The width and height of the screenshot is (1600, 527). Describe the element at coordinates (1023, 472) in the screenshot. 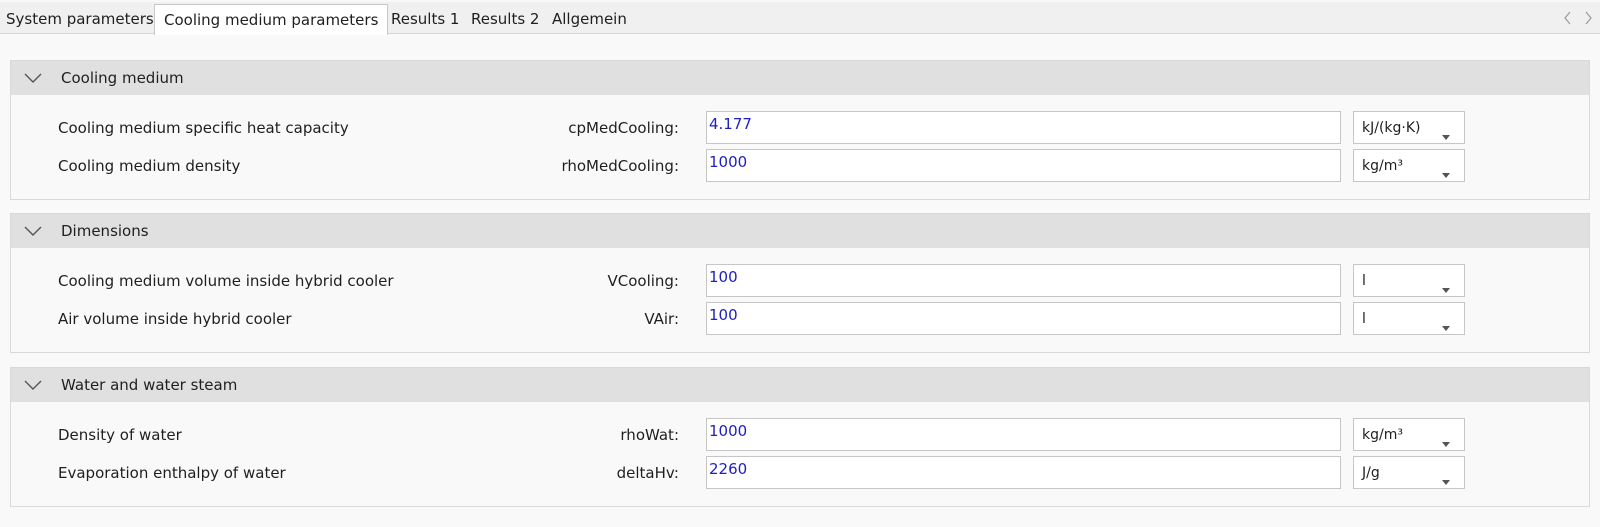

I see `deltaHv-input` at that location.